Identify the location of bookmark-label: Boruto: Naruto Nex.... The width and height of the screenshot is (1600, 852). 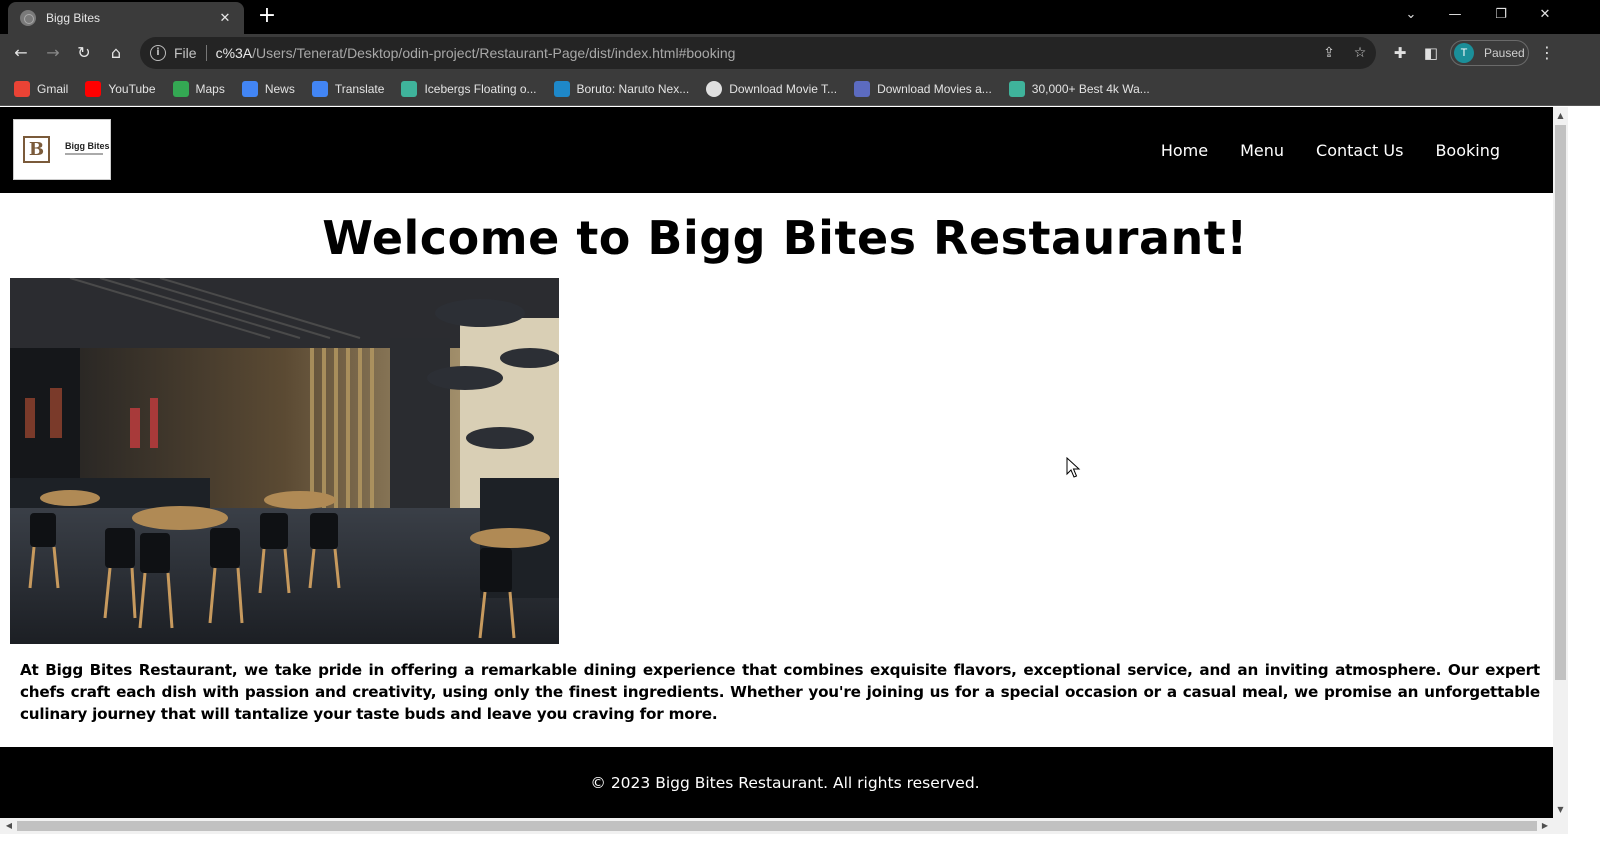
(633, 88).